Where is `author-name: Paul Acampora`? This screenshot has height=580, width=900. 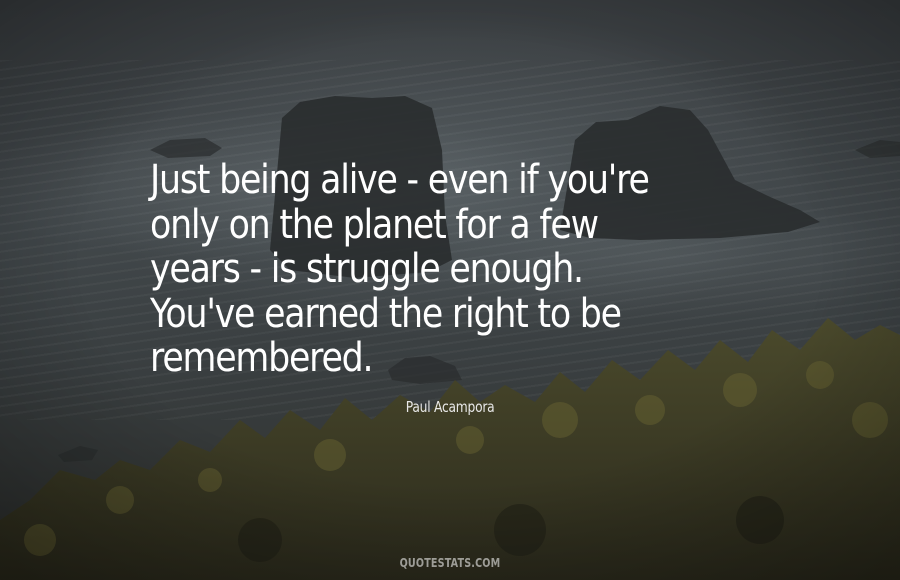 author-name: Paul Acampora is located at coordinates (450, 407).